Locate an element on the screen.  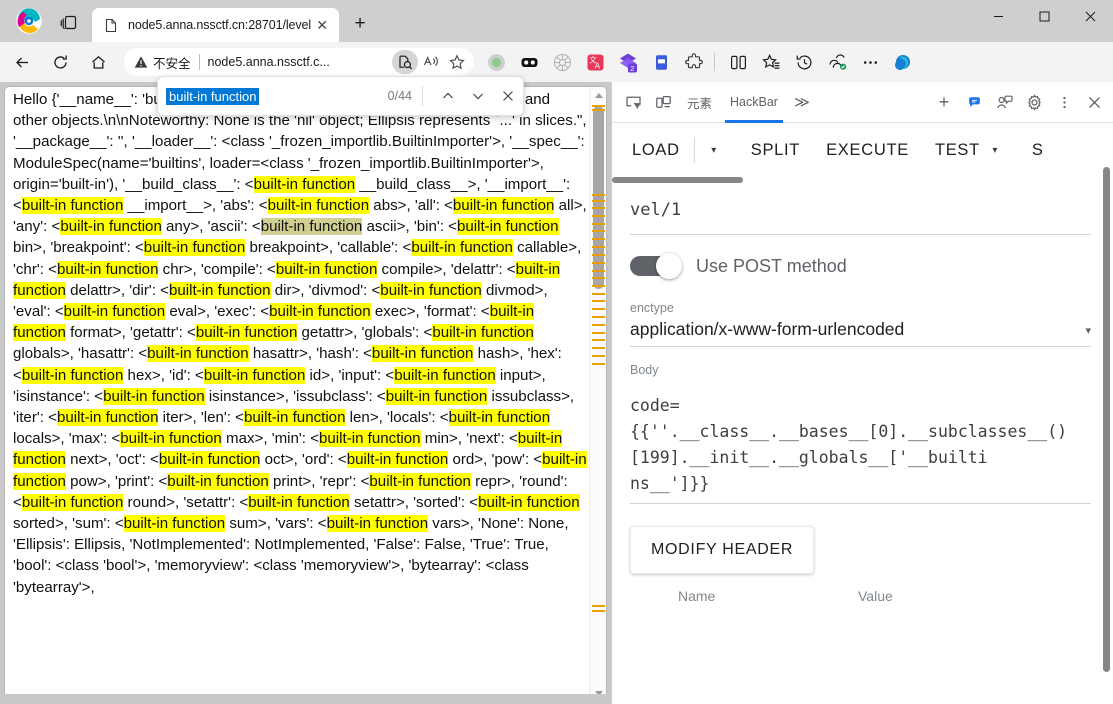
find-next-button is located at coordinates (478, 96).